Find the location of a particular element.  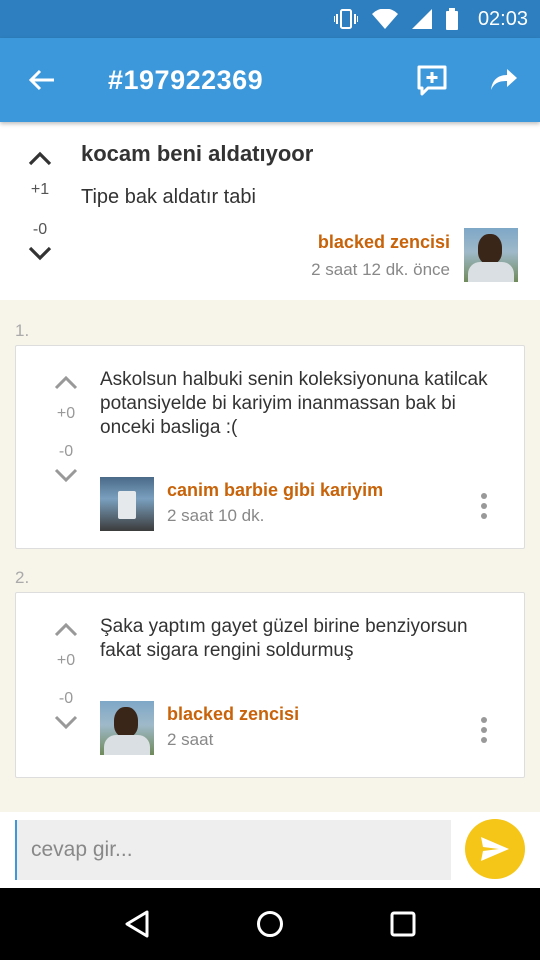

app-bar: #197922369 is located at coordinates (270, 80).